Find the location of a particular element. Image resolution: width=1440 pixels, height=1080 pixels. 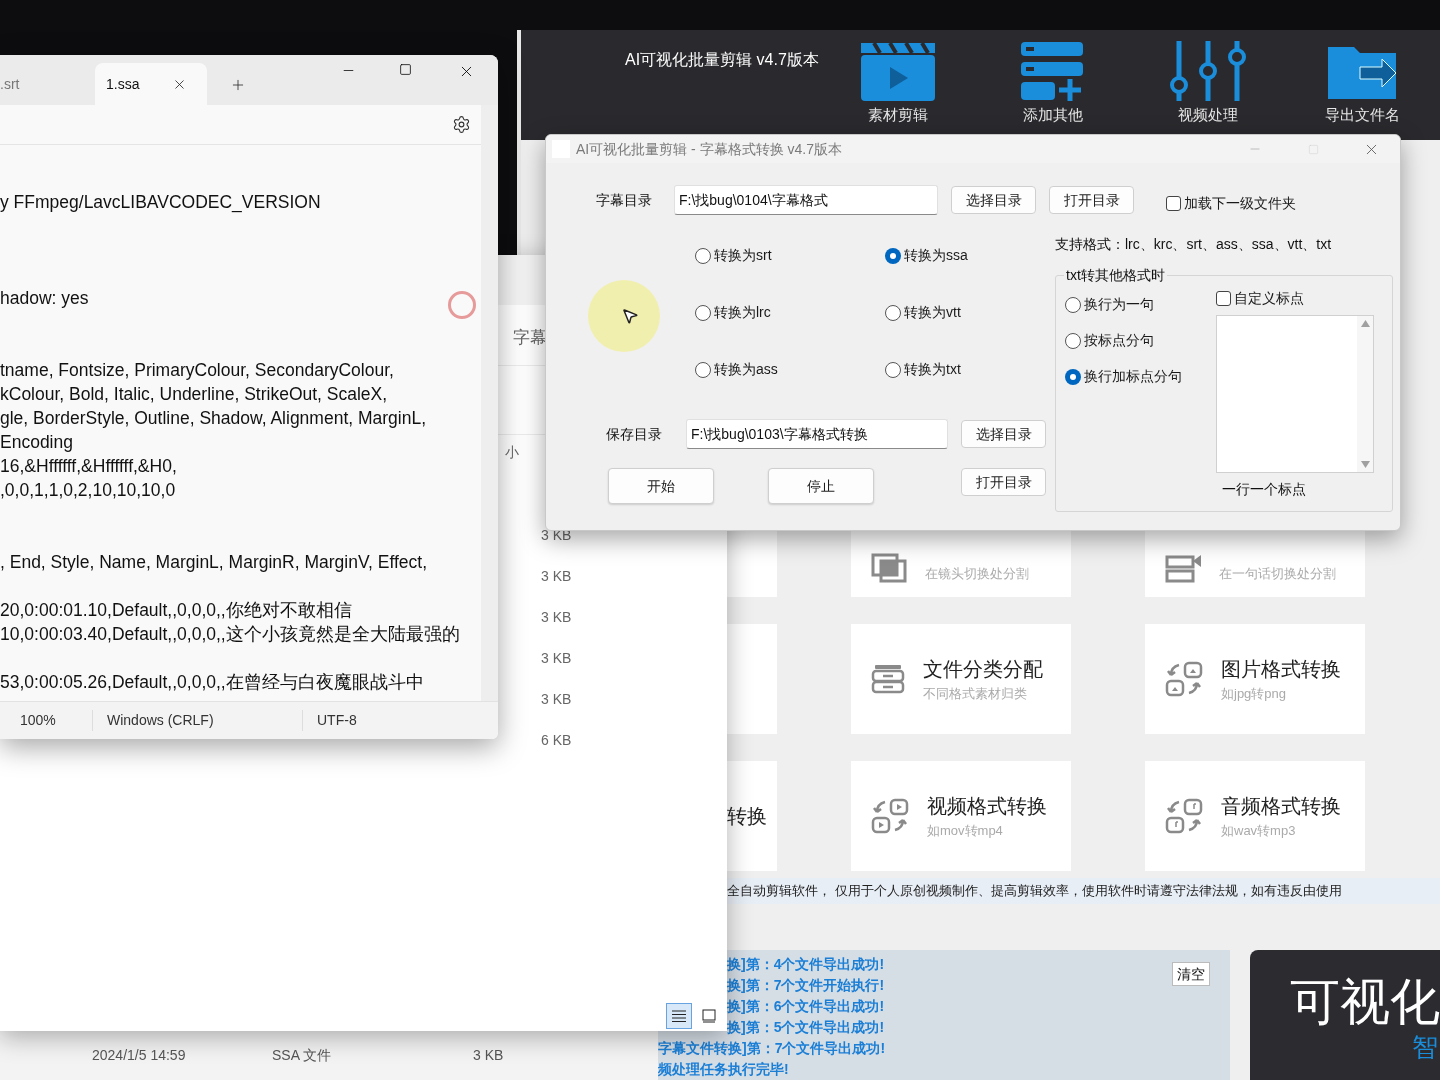

audio-convert-icon is located at coordinates (1184, 816).